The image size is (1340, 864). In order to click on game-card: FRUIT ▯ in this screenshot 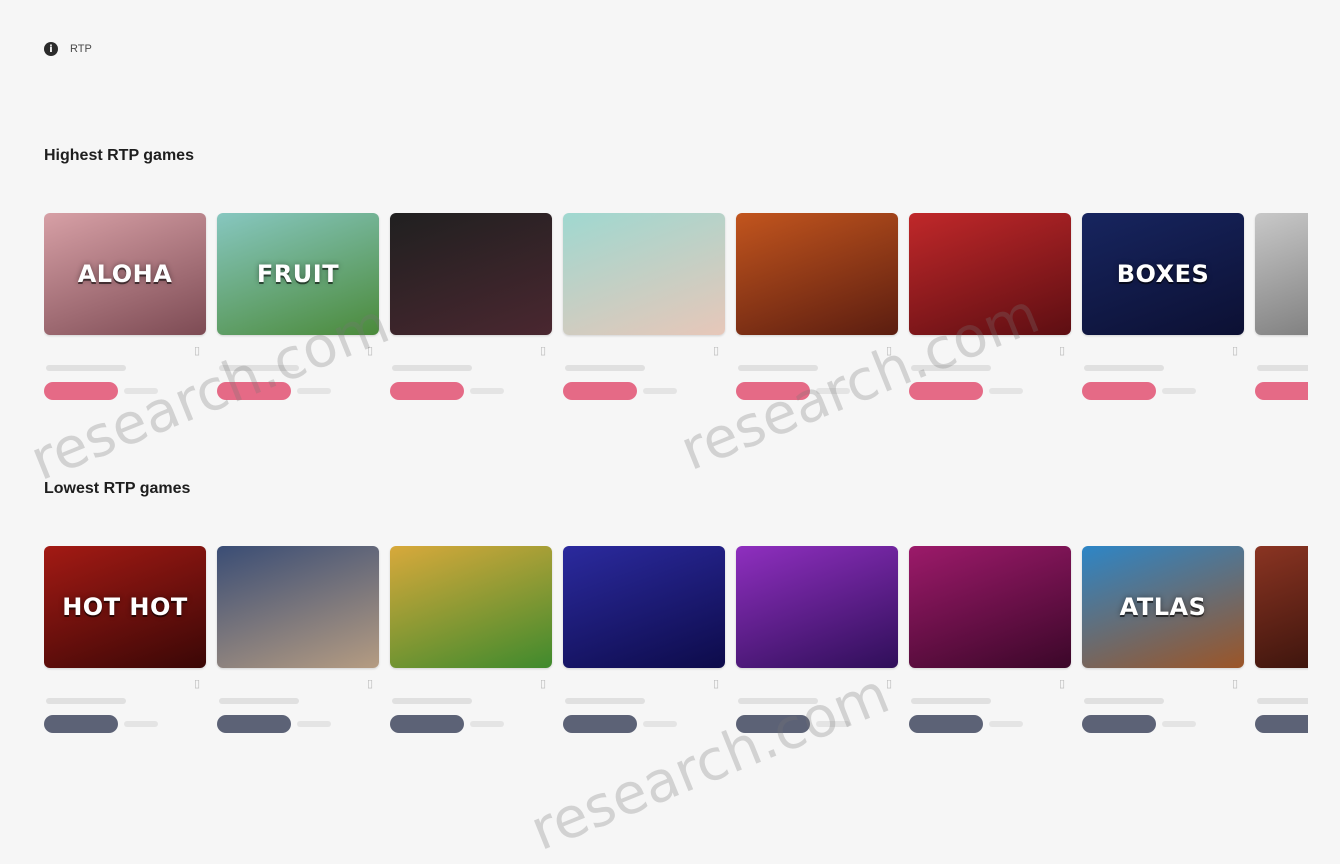, I will do `click(298, 313)`.